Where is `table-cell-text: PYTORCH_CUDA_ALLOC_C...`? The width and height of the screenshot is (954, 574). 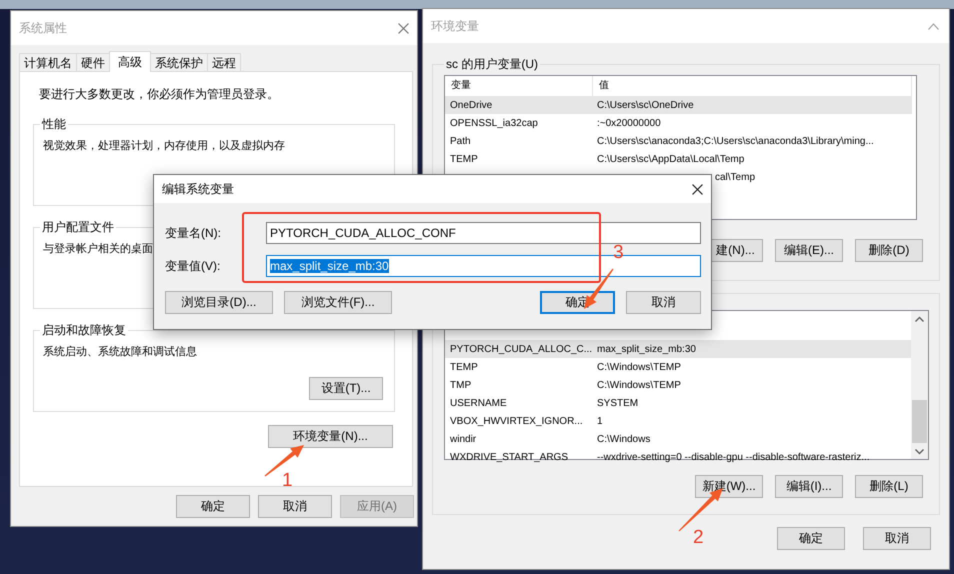 table-cell-text: PYTORCH_CUDA_ALLOC_C... is located at coordinates (521, 349).